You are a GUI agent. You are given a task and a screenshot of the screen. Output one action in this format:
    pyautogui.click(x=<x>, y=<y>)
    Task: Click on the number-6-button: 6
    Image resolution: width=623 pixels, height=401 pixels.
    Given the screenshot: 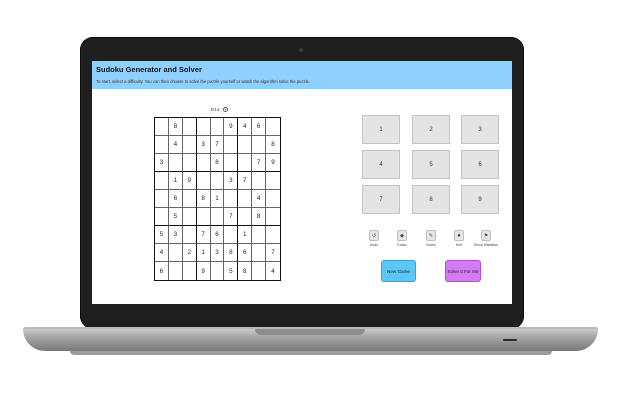 What is the action you would take?
    pyautogui.click(x=480, y=164)
    